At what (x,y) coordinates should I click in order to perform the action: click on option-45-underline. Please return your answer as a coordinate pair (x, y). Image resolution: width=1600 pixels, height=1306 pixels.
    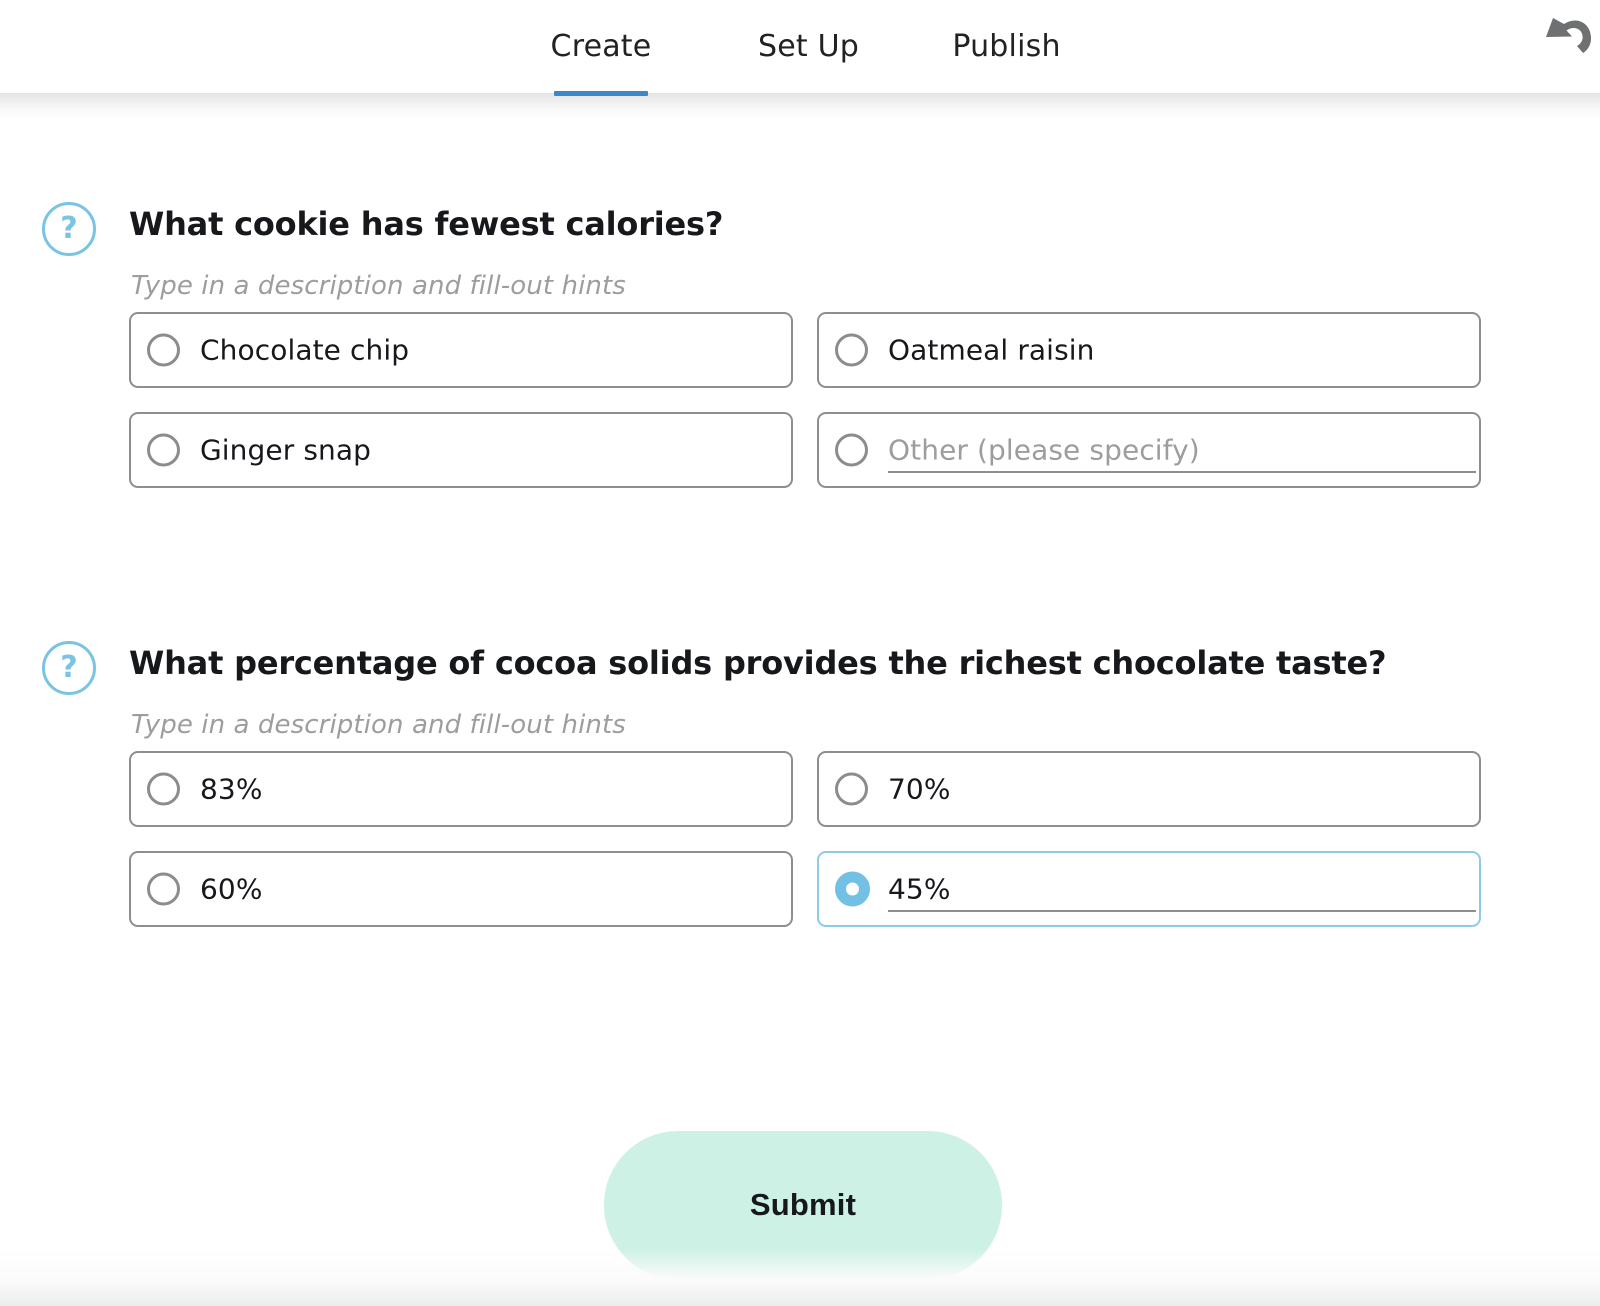
    Looking at the image, I should click on (1182, 911).